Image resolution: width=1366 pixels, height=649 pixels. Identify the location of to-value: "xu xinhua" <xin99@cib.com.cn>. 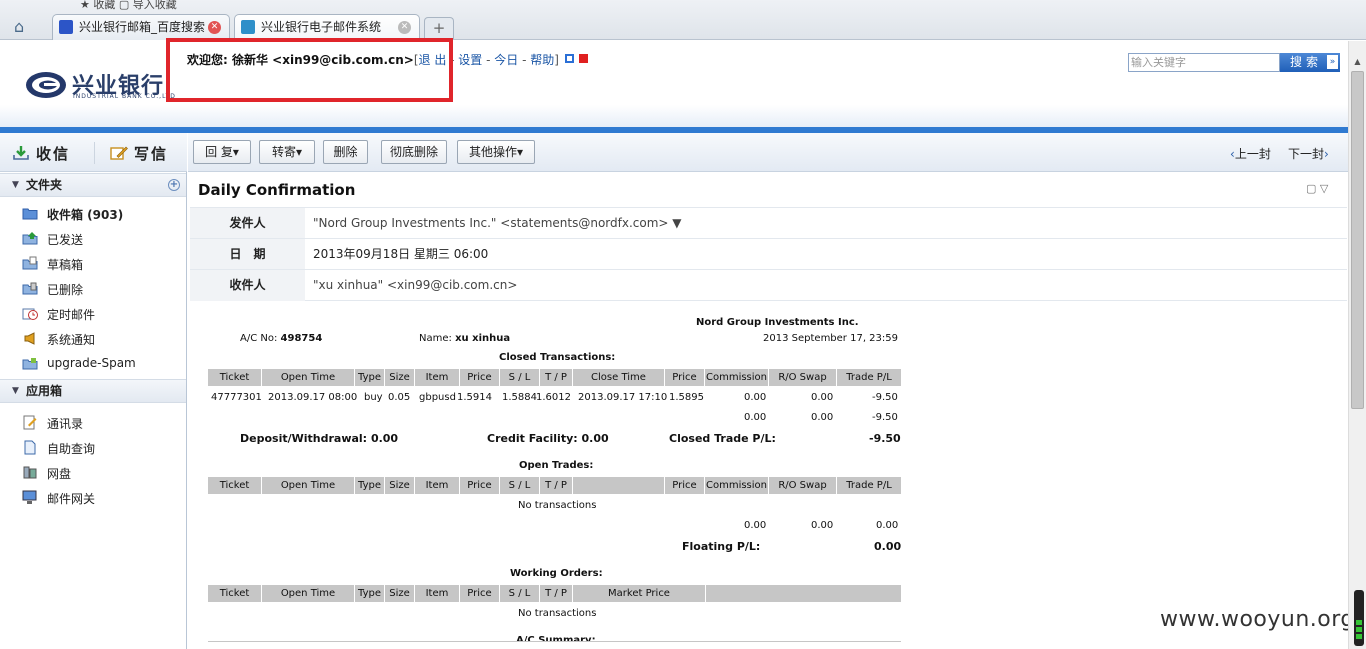
(415, 285).